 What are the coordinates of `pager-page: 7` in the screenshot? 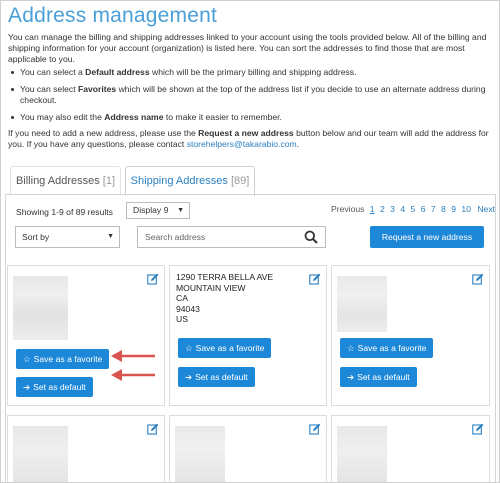 It's located at (433, 209).